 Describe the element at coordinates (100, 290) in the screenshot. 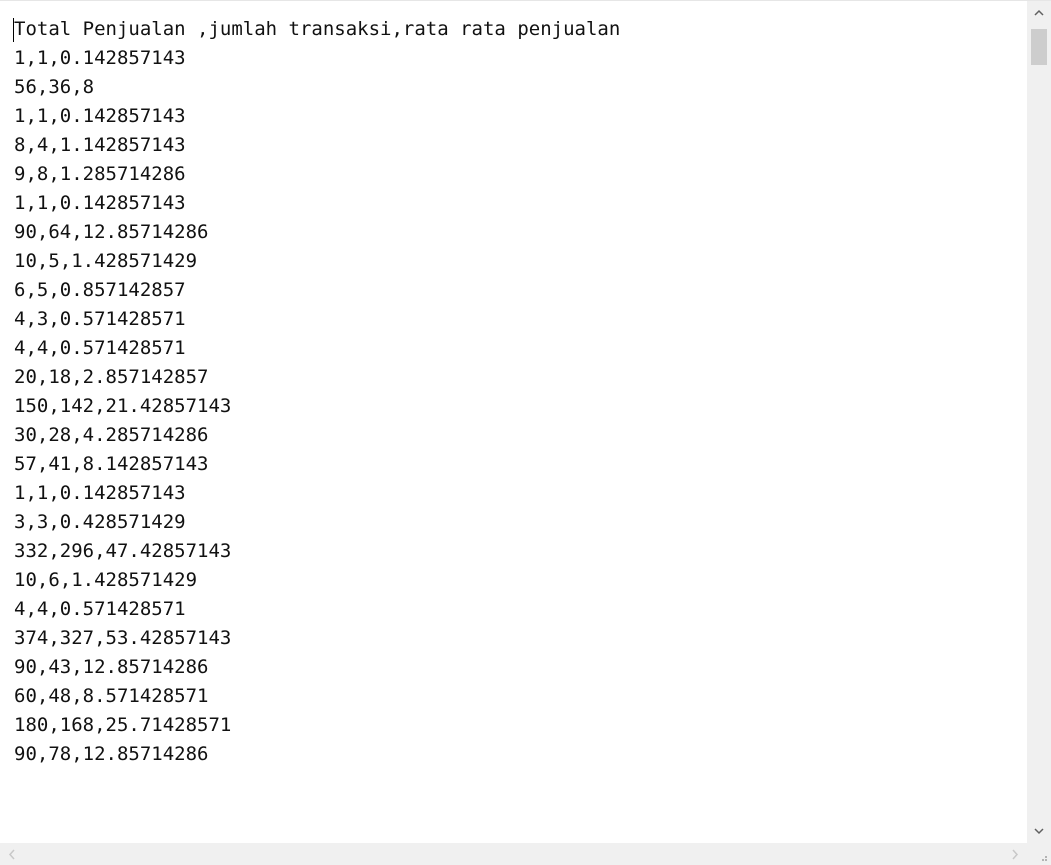

I see `text-line: 6,5,0.857142857` at that location.